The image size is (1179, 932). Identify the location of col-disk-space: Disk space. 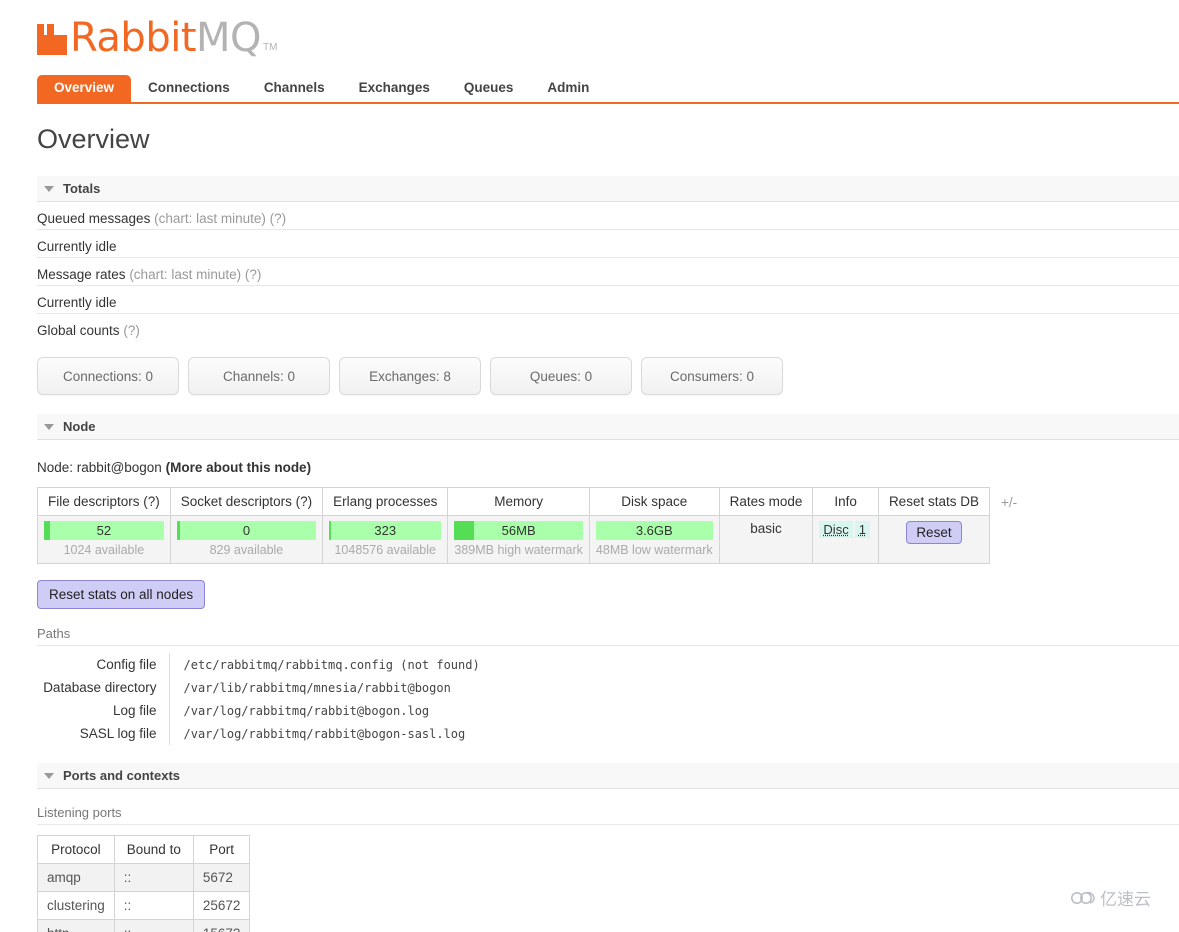
(654, 501).